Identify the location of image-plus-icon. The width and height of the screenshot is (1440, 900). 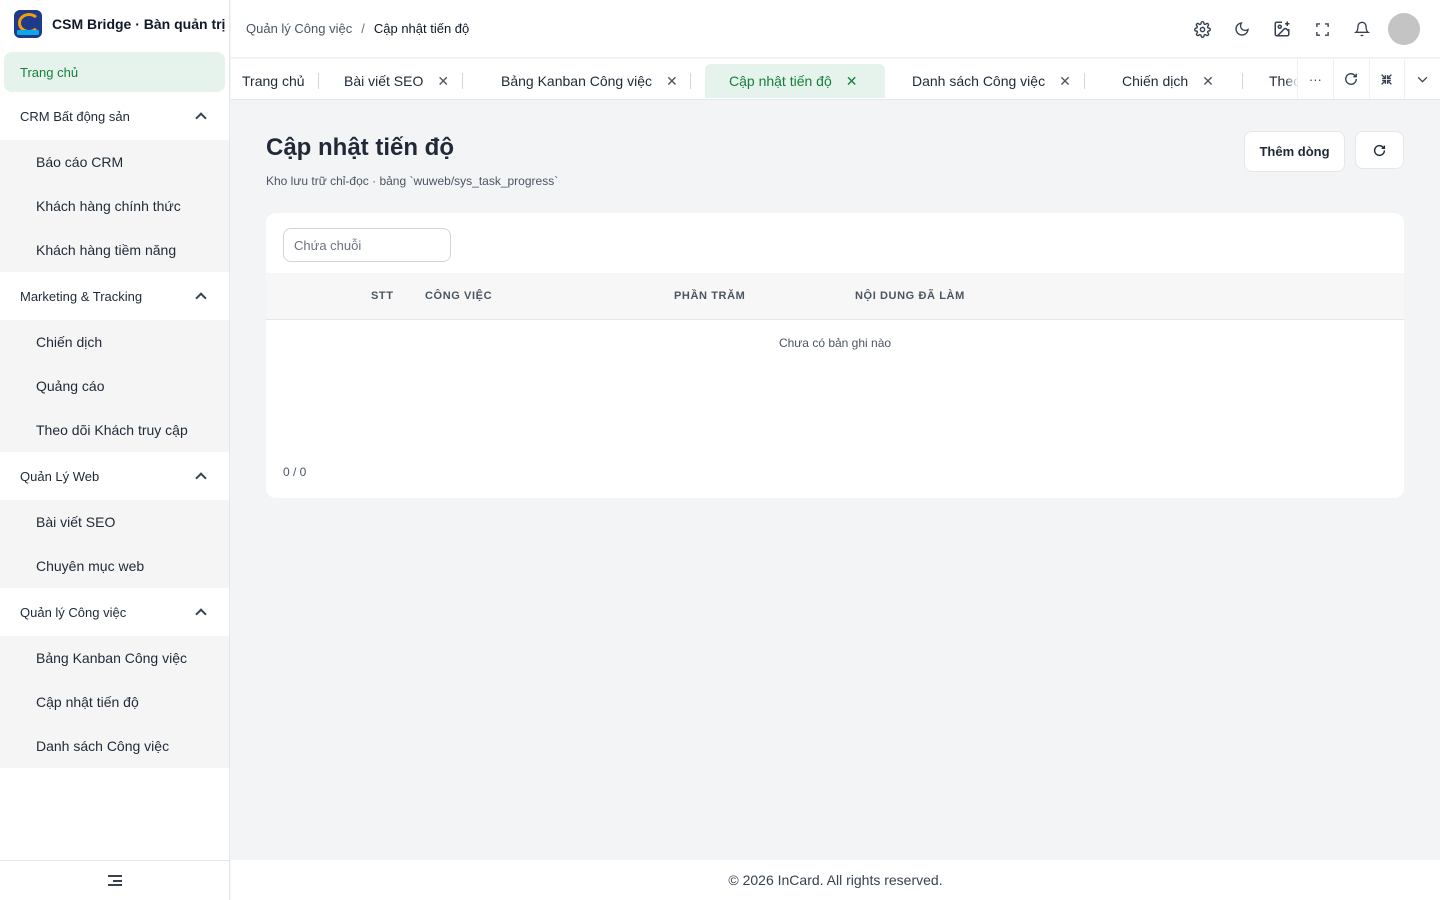
(1282, 29).